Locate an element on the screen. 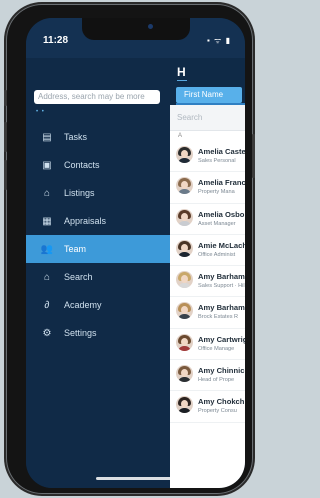 This screenshot has height=498, width=320. member-role: Sales Support · Hills RL A15980 is located at coordinates (221, 286).